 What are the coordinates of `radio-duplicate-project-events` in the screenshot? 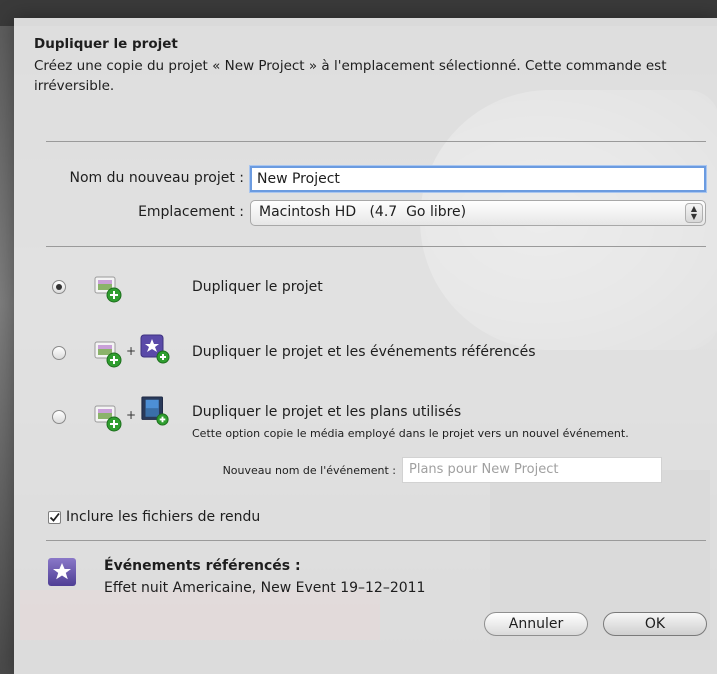 It's located at (59, 353).